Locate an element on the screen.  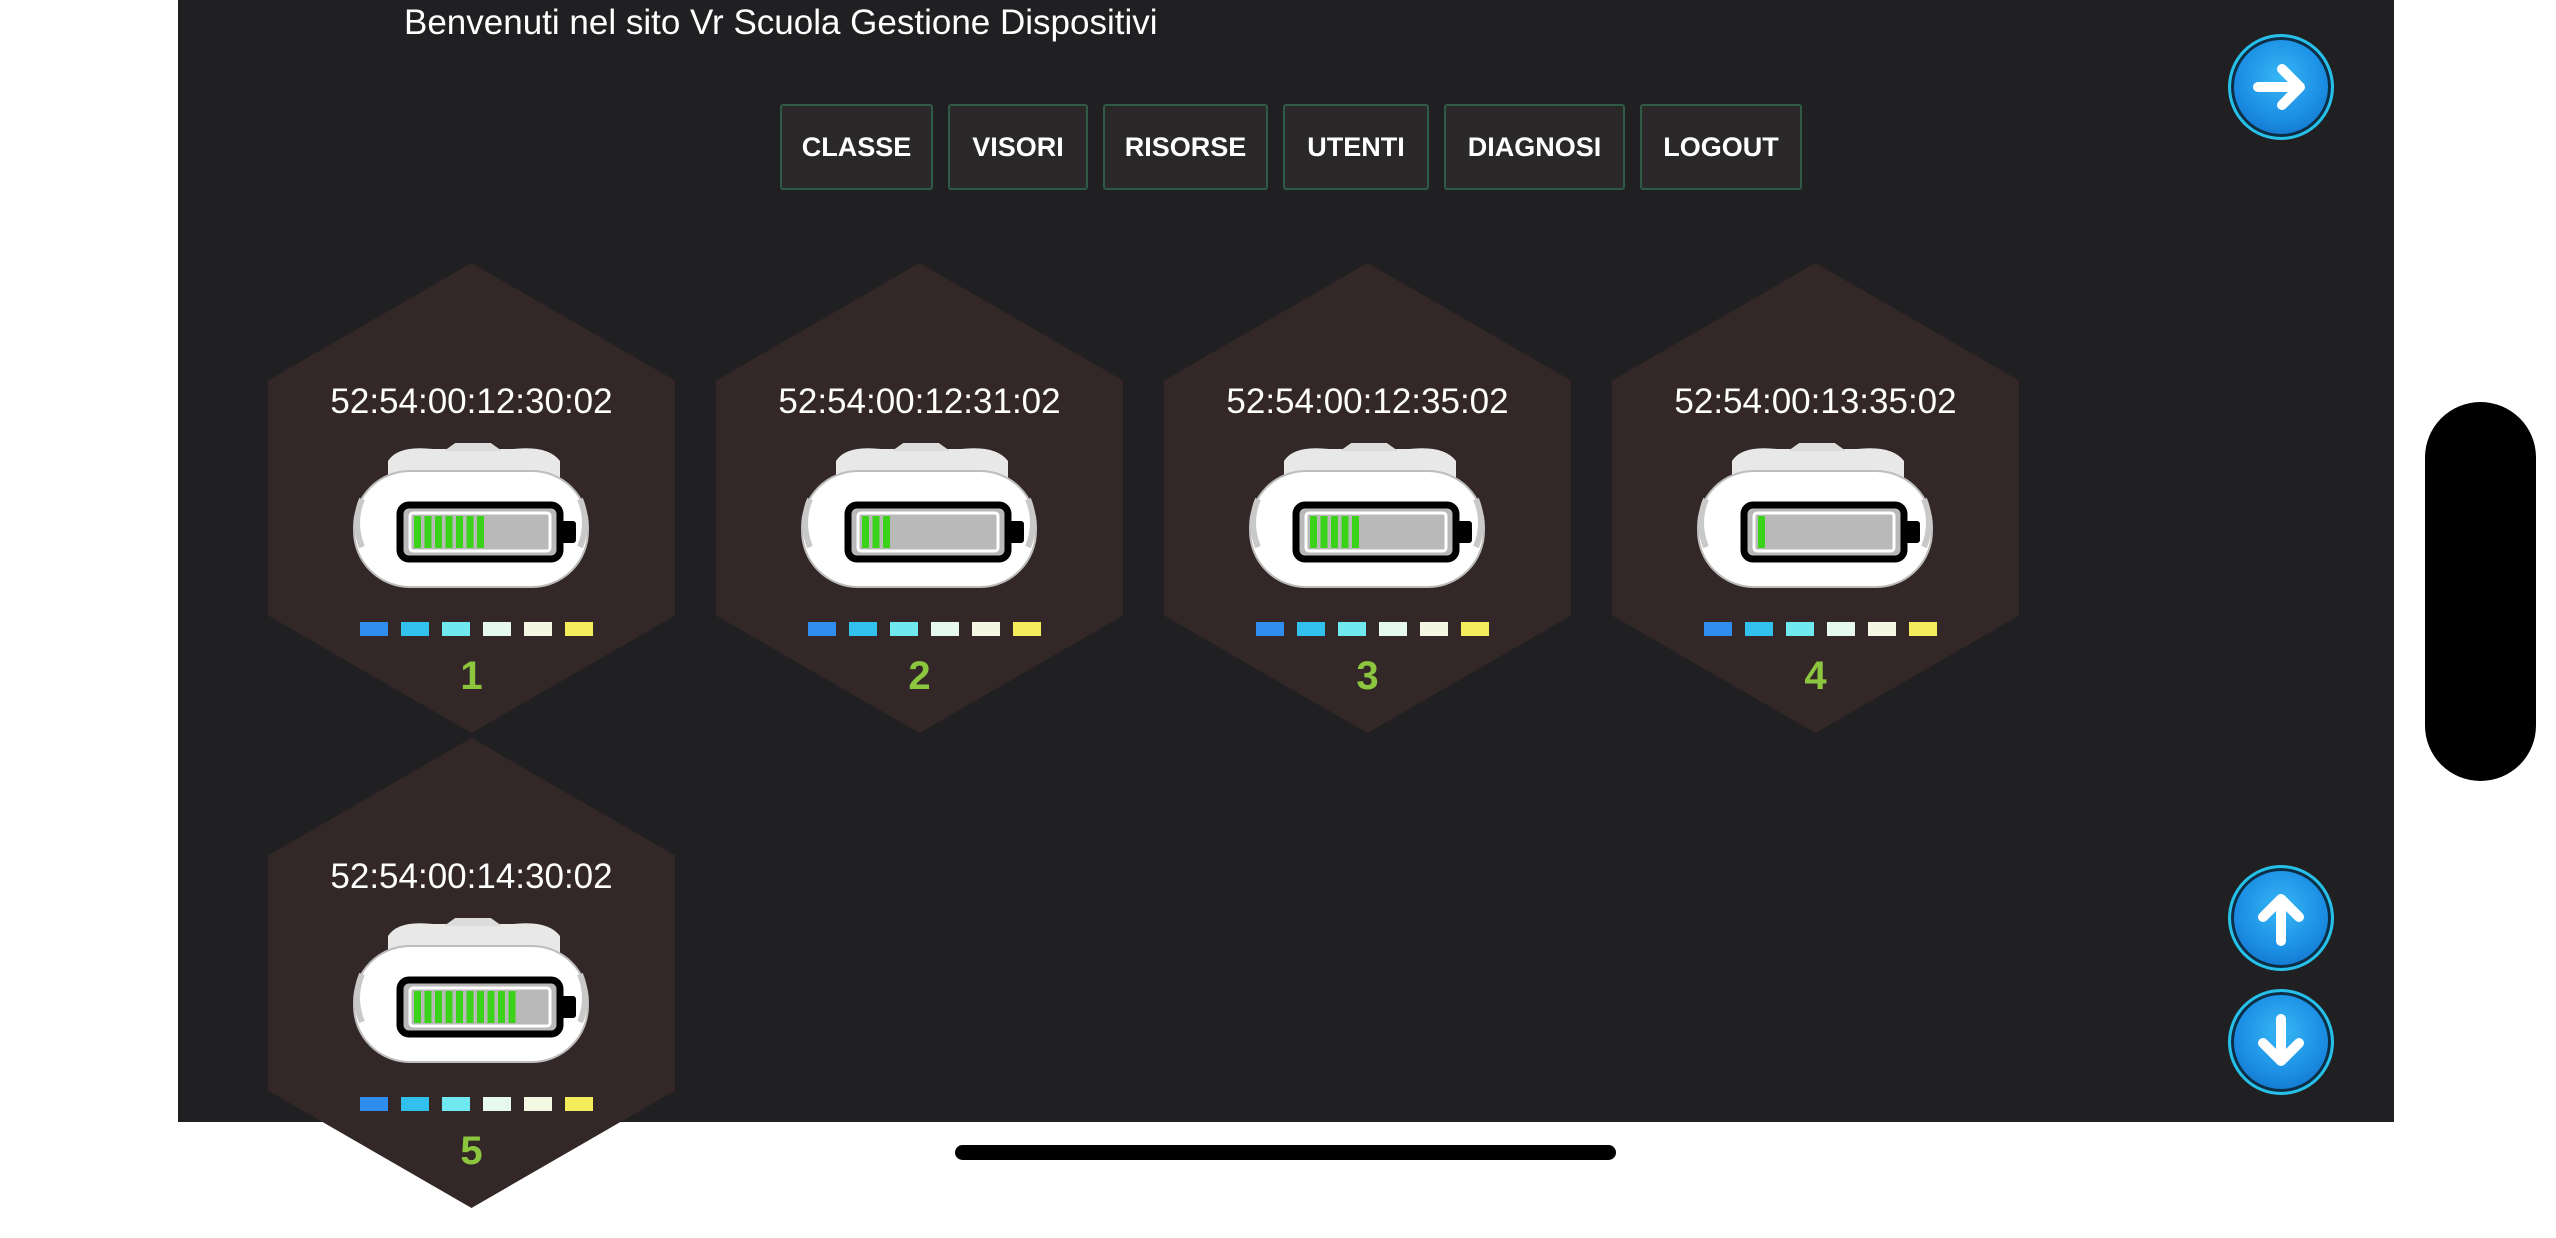
device-number: 2 is located at coordinates (919, 676).